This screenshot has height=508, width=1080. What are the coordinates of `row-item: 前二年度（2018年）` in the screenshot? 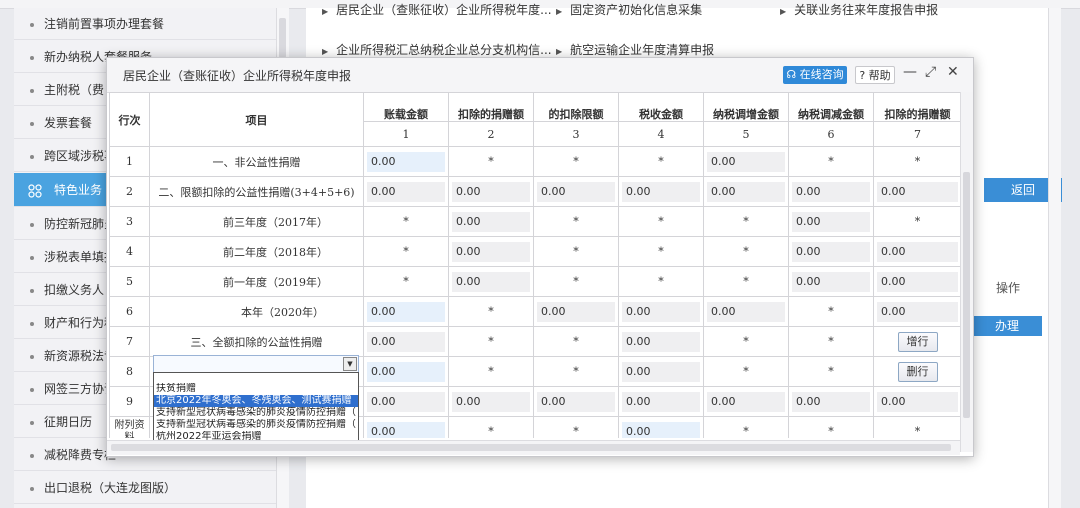 It's located at (256, 251).